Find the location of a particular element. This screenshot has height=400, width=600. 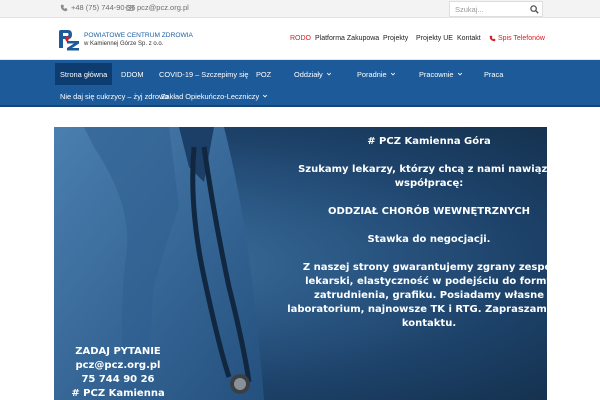

org-name-line1: POWIATOWE CENTRUM ZDROWIA is located at coordinates (138, 35).